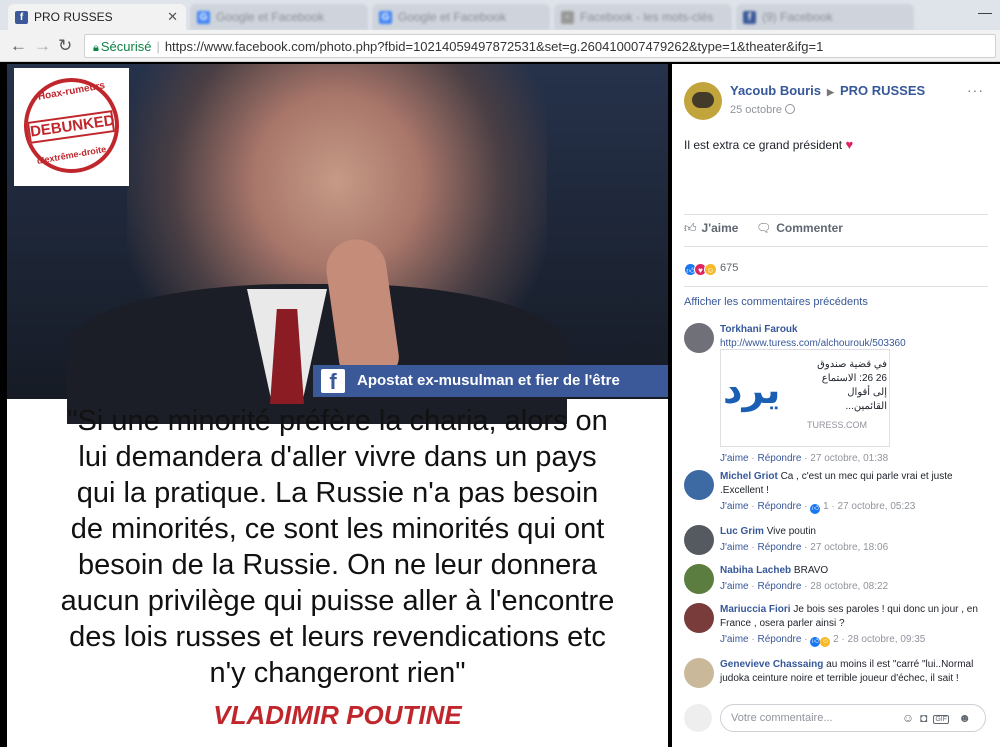 The image size is (1000, 747). I want to click on comment-time: 28 octobre, 08:22, so click(849, 586).